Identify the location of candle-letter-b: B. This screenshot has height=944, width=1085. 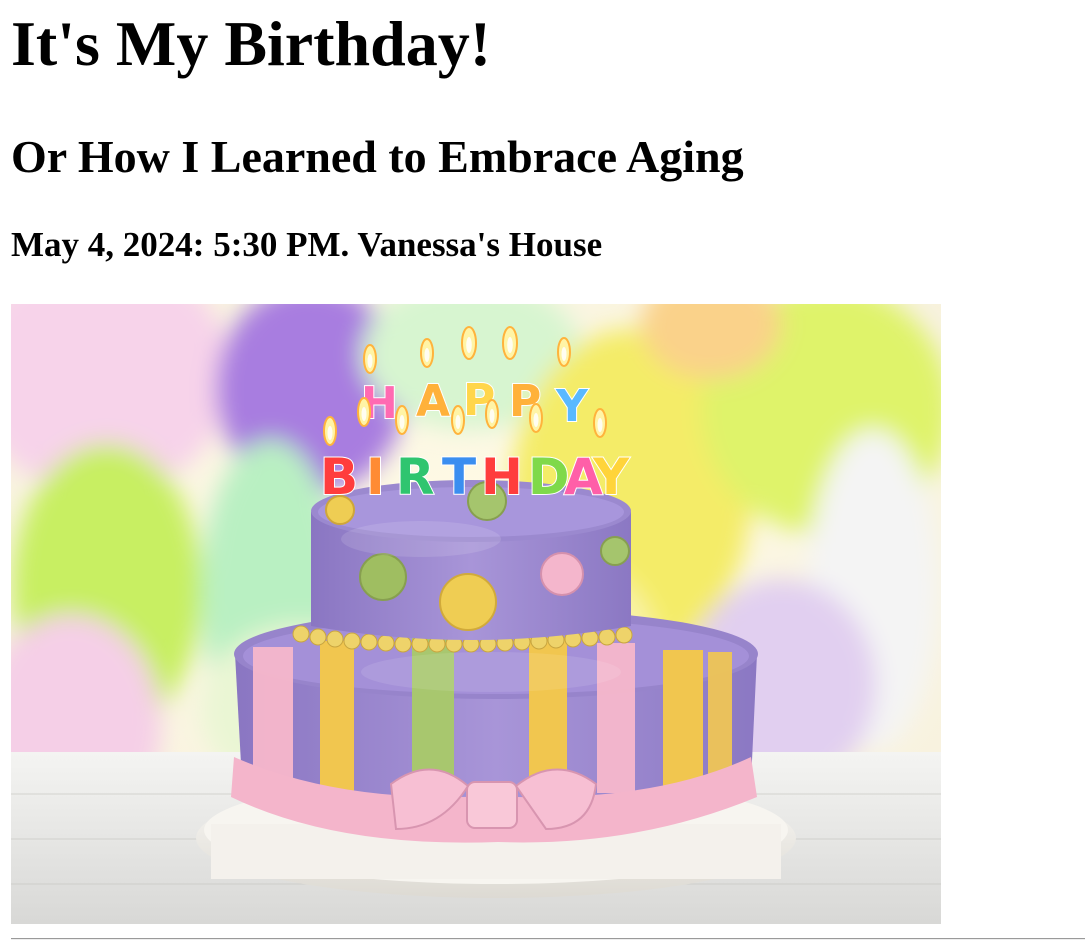
(339, 477).